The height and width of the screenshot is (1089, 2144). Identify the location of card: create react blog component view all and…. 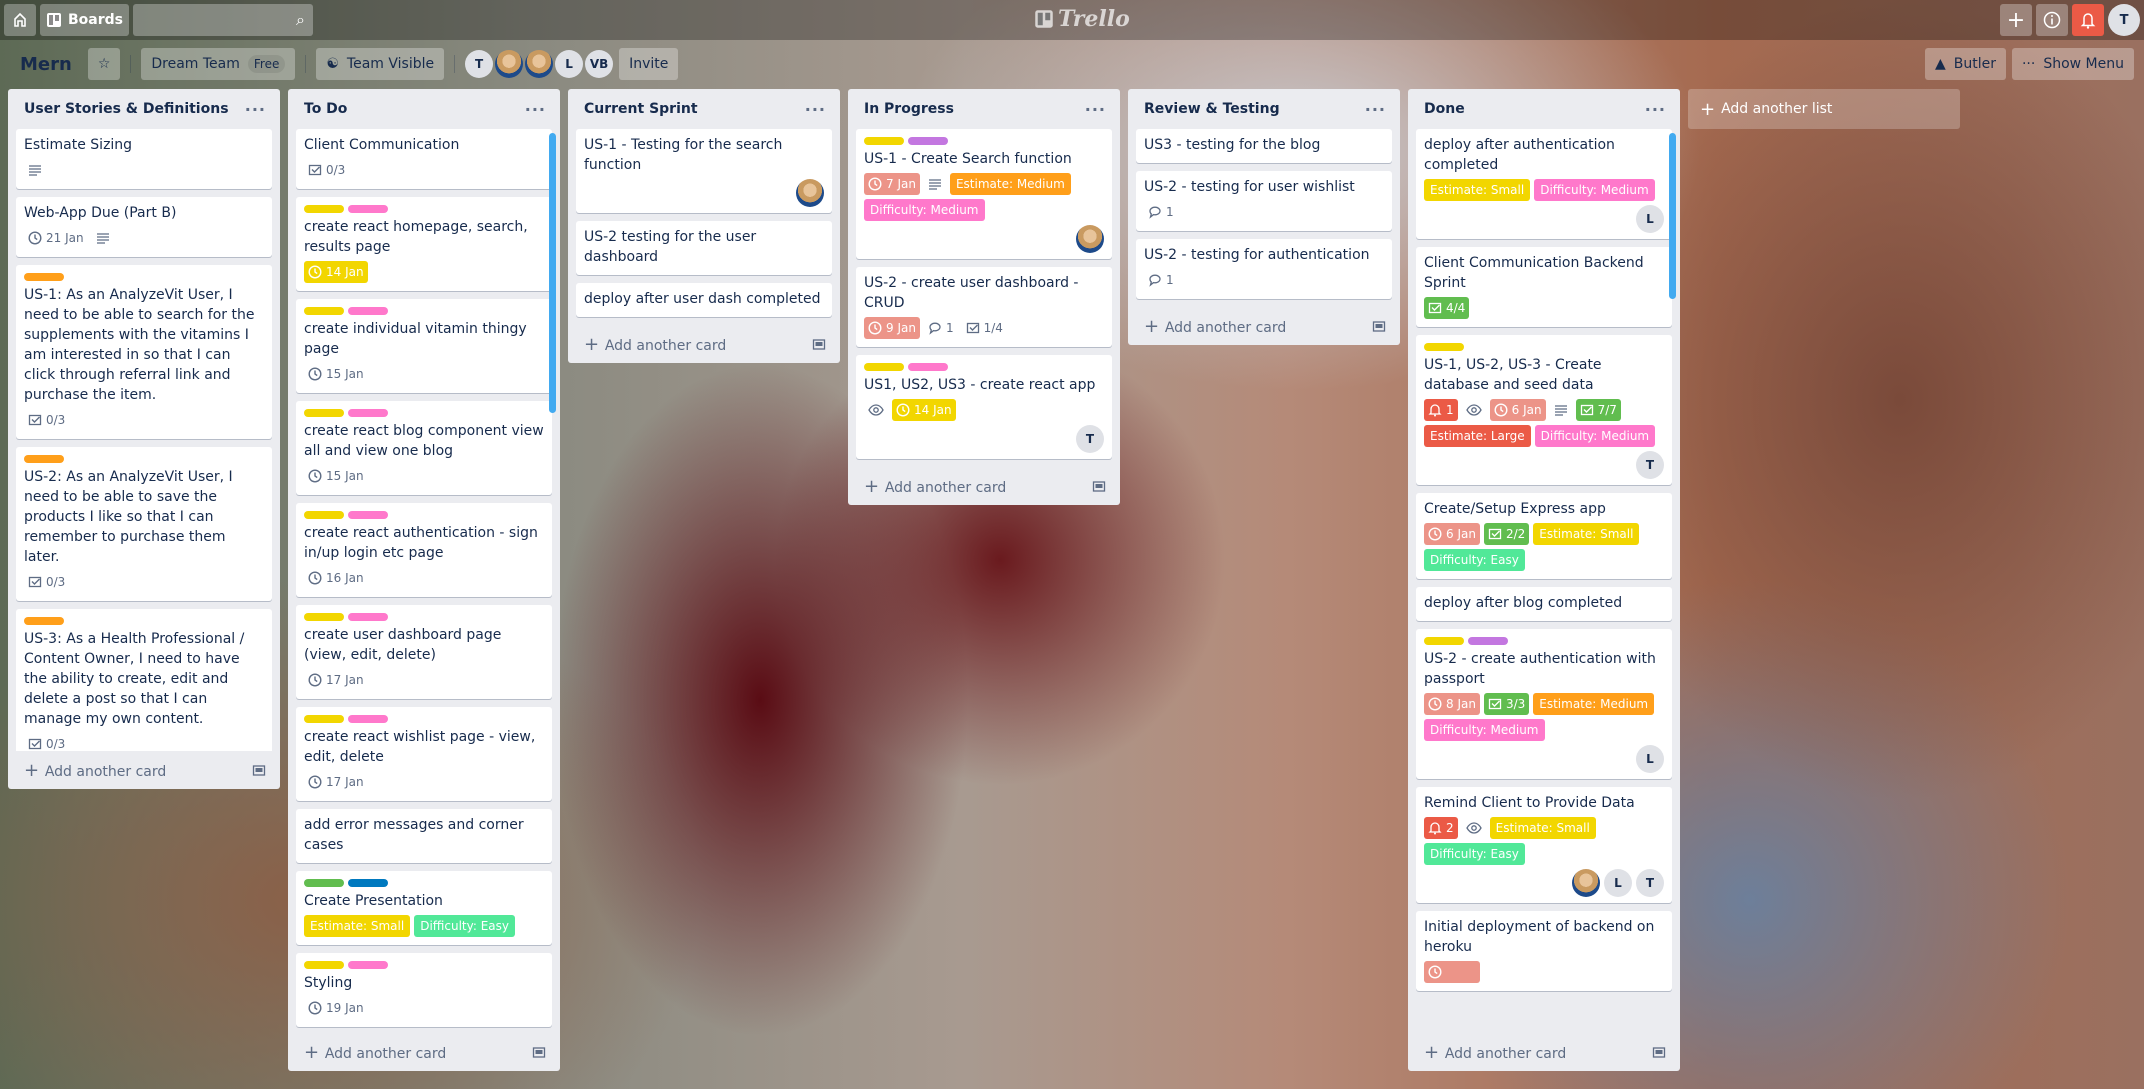
(424, 448).